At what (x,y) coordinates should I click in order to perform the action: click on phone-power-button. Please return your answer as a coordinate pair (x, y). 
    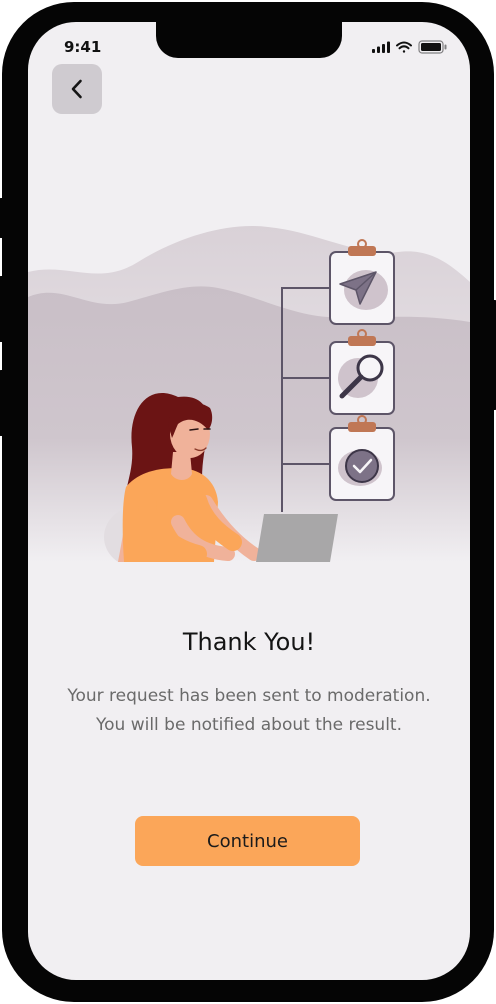
    Looking at the image, I should click on (494, 355).